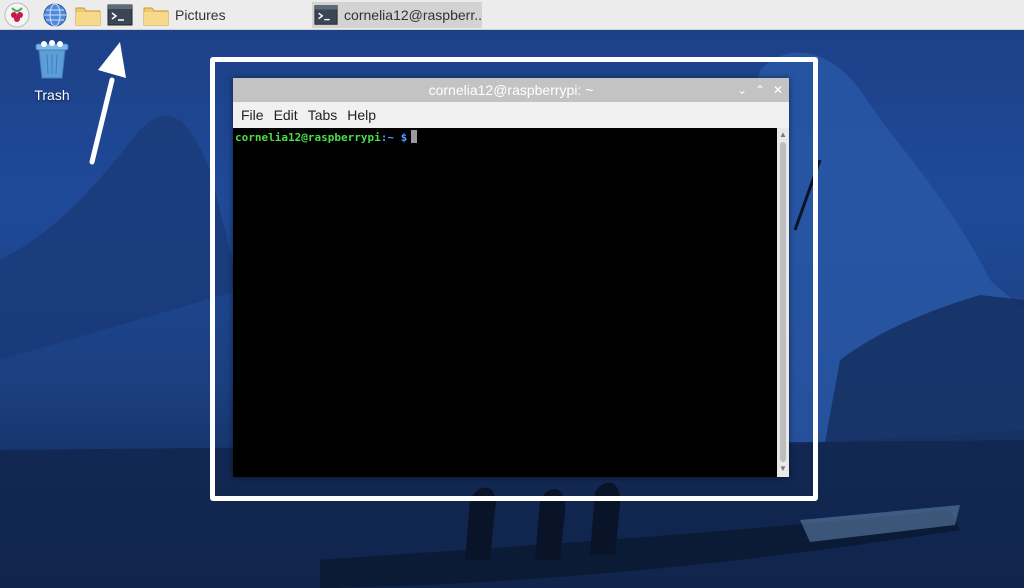 This screenshot has width=1024, height=588. What do you see at coordinates (52, 95) in the screenshot?
I see `trash-label: Trash` at bounding box center [52, 95].